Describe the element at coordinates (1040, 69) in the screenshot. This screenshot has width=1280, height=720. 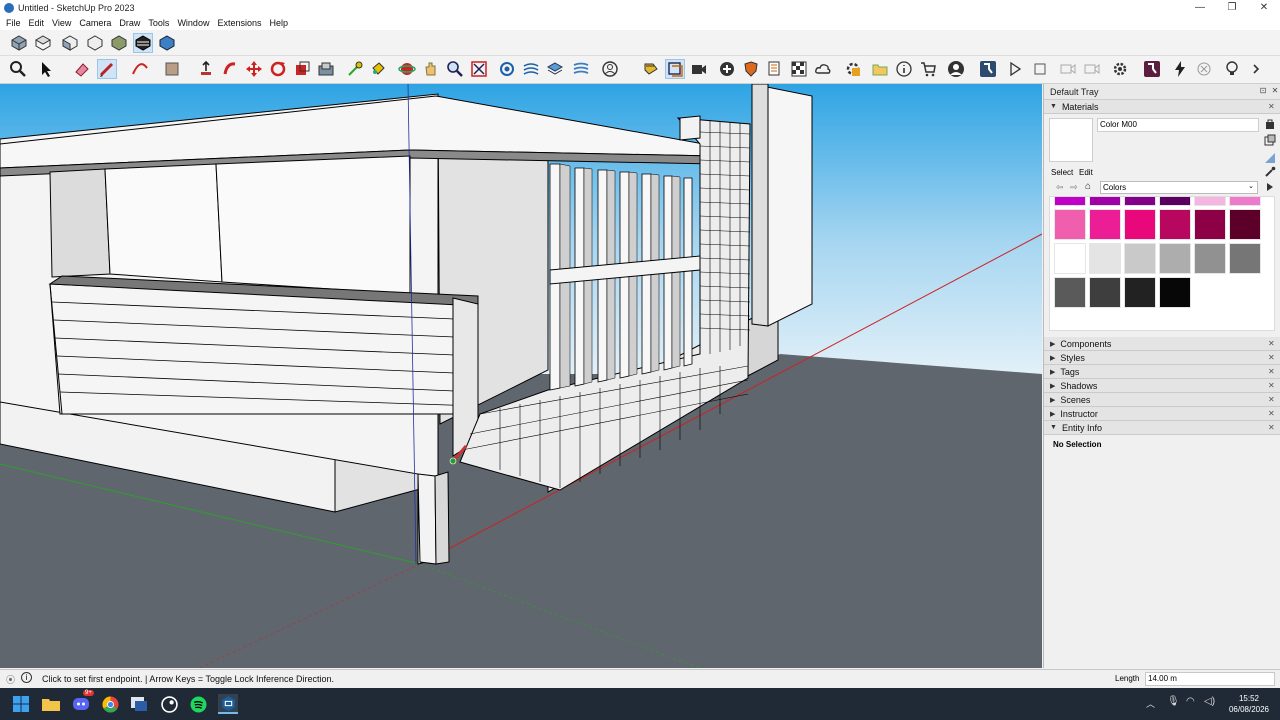
I see `stop-icon` at that location.